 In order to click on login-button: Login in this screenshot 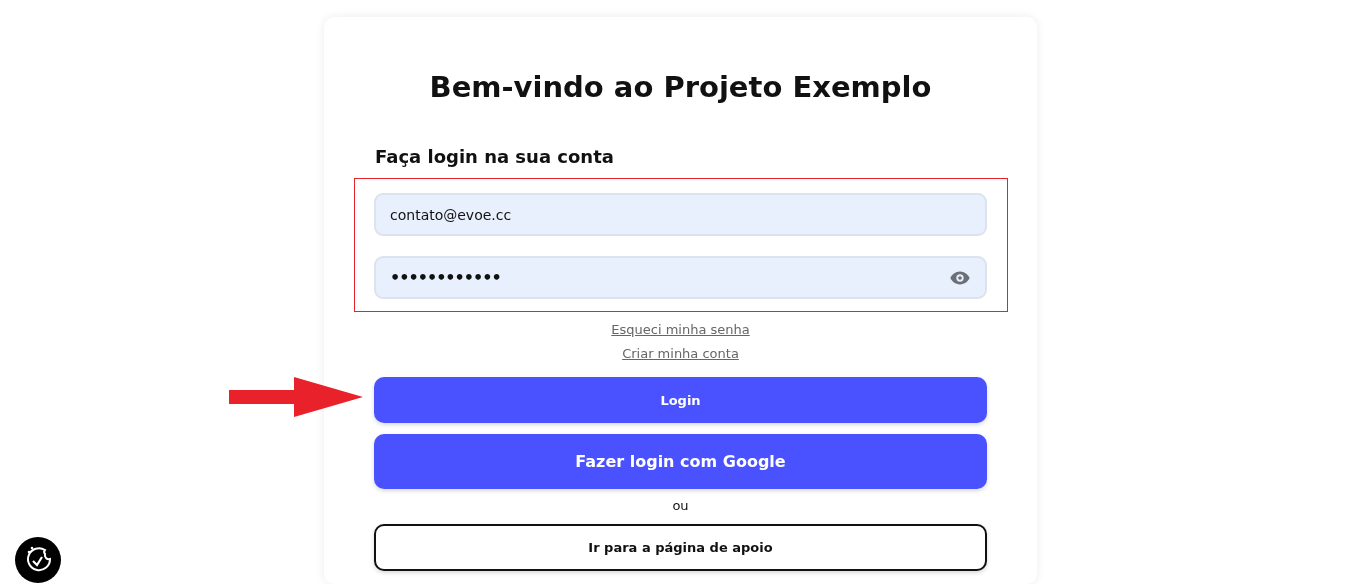, I will do `click(680, 400)`.